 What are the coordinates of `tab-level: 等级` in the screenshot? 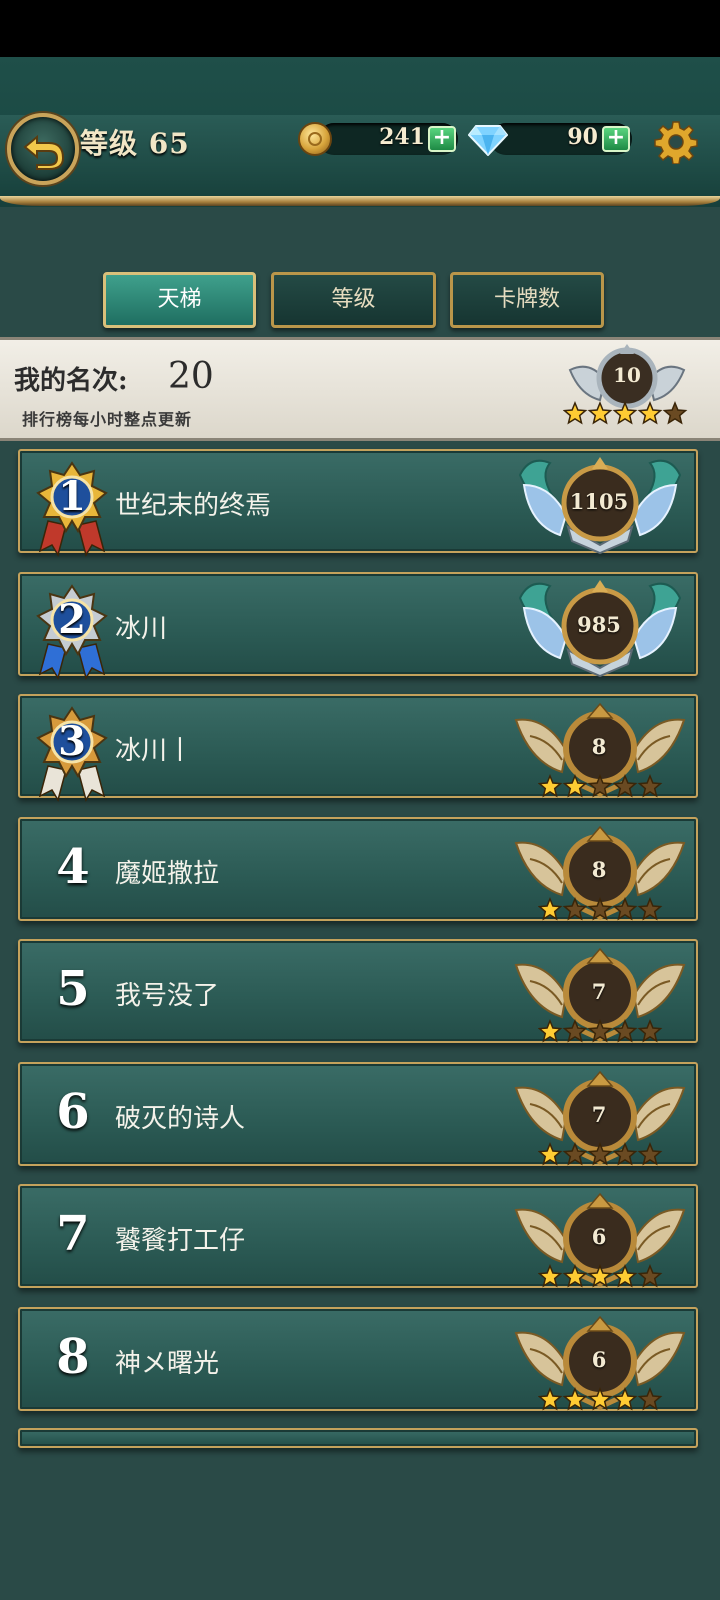 It's located at (353, 300).